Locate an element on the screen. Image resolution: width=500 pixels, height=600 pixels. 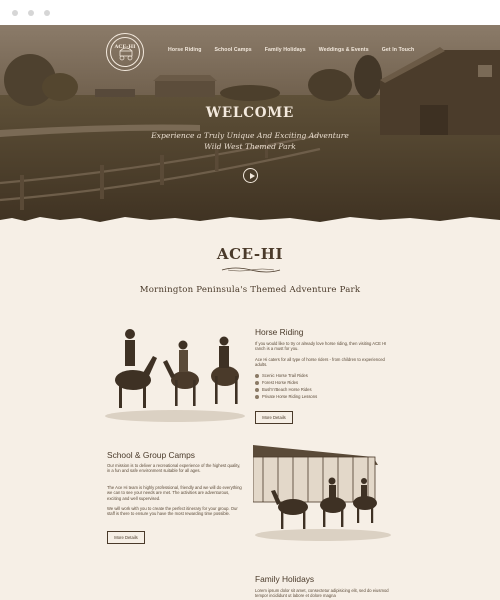
list-item: Bush'n'Beach Horse Rides is located at coordinates (286, 389).